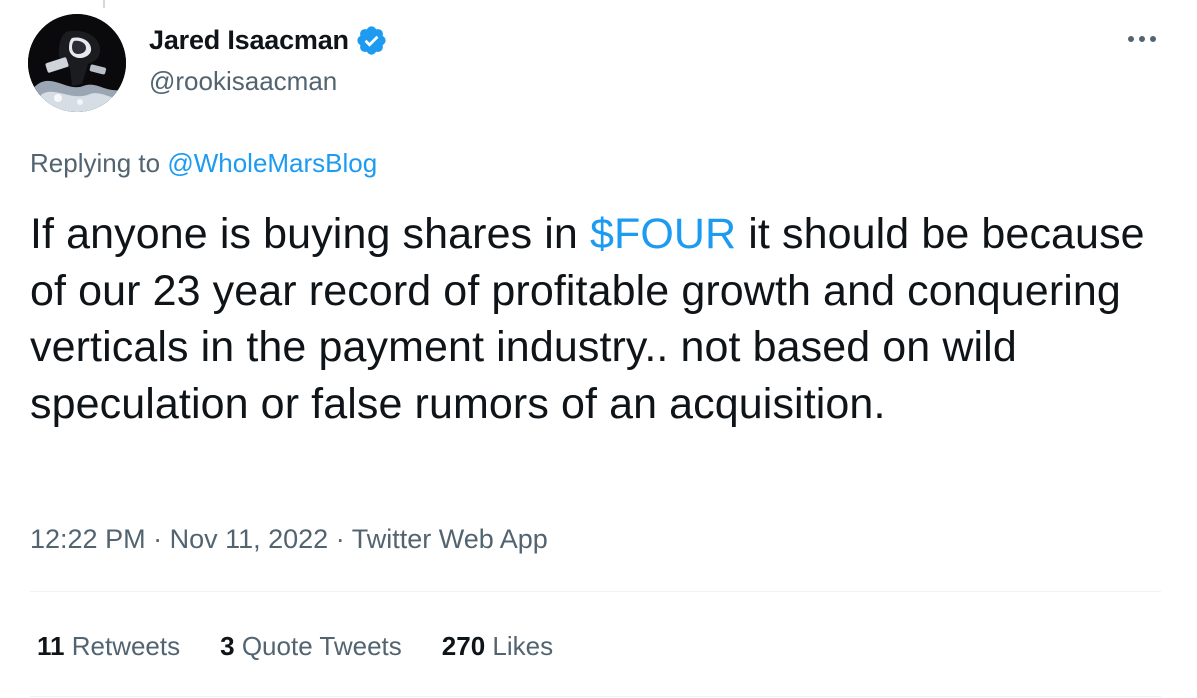  I want to click on quote-tweets-label: Quote Tweets, so click(321, 646).